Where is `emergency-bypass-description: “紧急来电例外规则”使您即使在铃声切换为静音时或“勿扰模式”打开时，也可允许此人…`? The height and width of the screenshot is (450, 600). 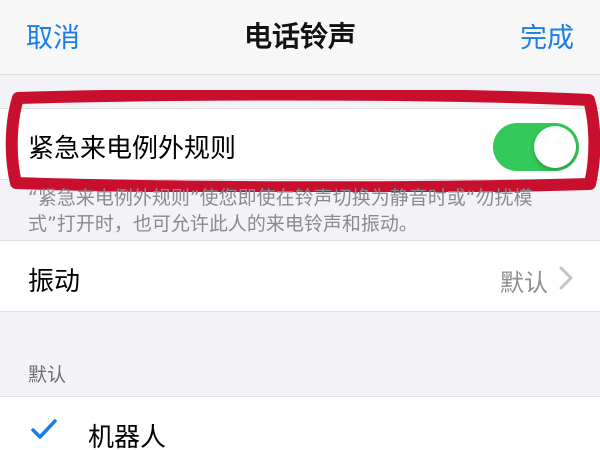 emergency-bypass-description: “紧急来电例外规则”使您即使在铃声切换为静音时或“勿扰模式”打开时，也可允许此人… is located at coordinates (280, 211).